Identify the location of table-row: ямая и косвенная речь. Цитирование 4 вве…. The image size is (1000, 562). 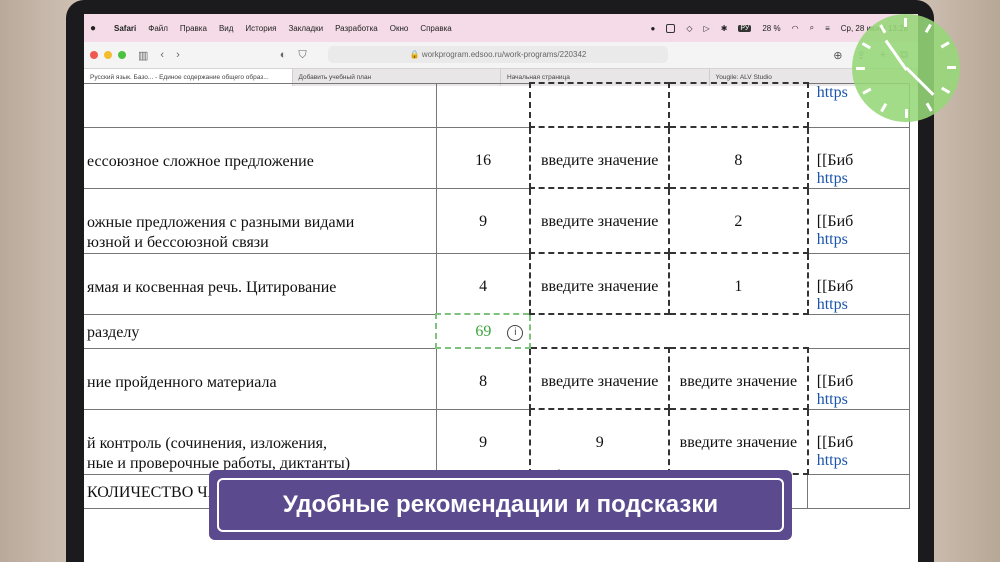
(497, 283).